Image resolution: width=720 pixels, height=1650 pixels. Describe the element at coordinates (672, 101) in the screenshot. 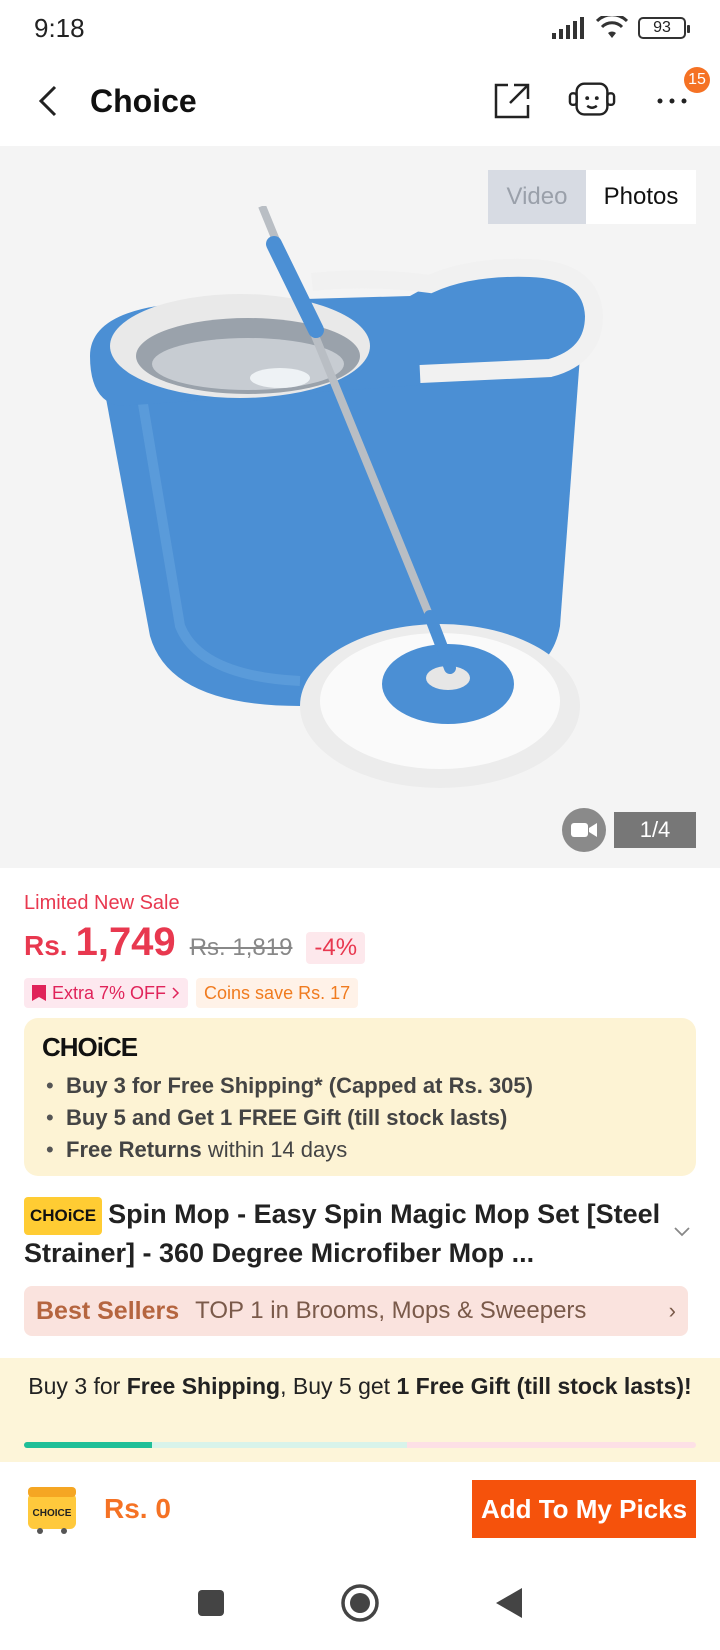

I see `more-dots-icon` at that location.